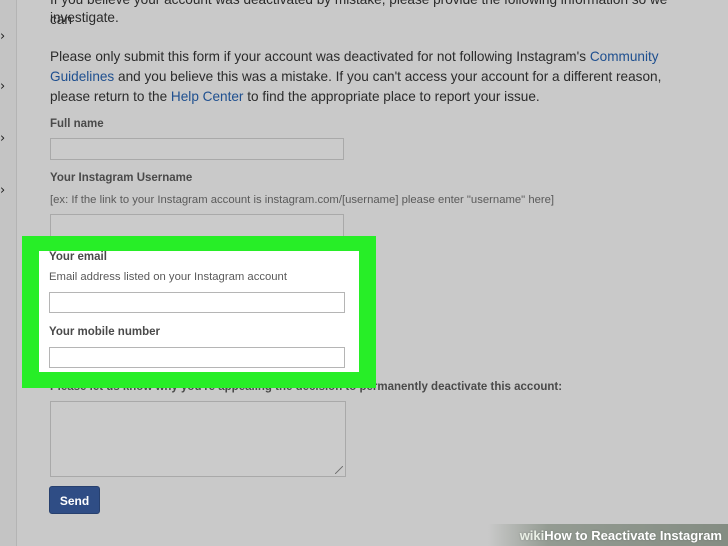 This screenshot has height=546, width=728. I want to click on help-center-link: Help Center, so click(207, 96).